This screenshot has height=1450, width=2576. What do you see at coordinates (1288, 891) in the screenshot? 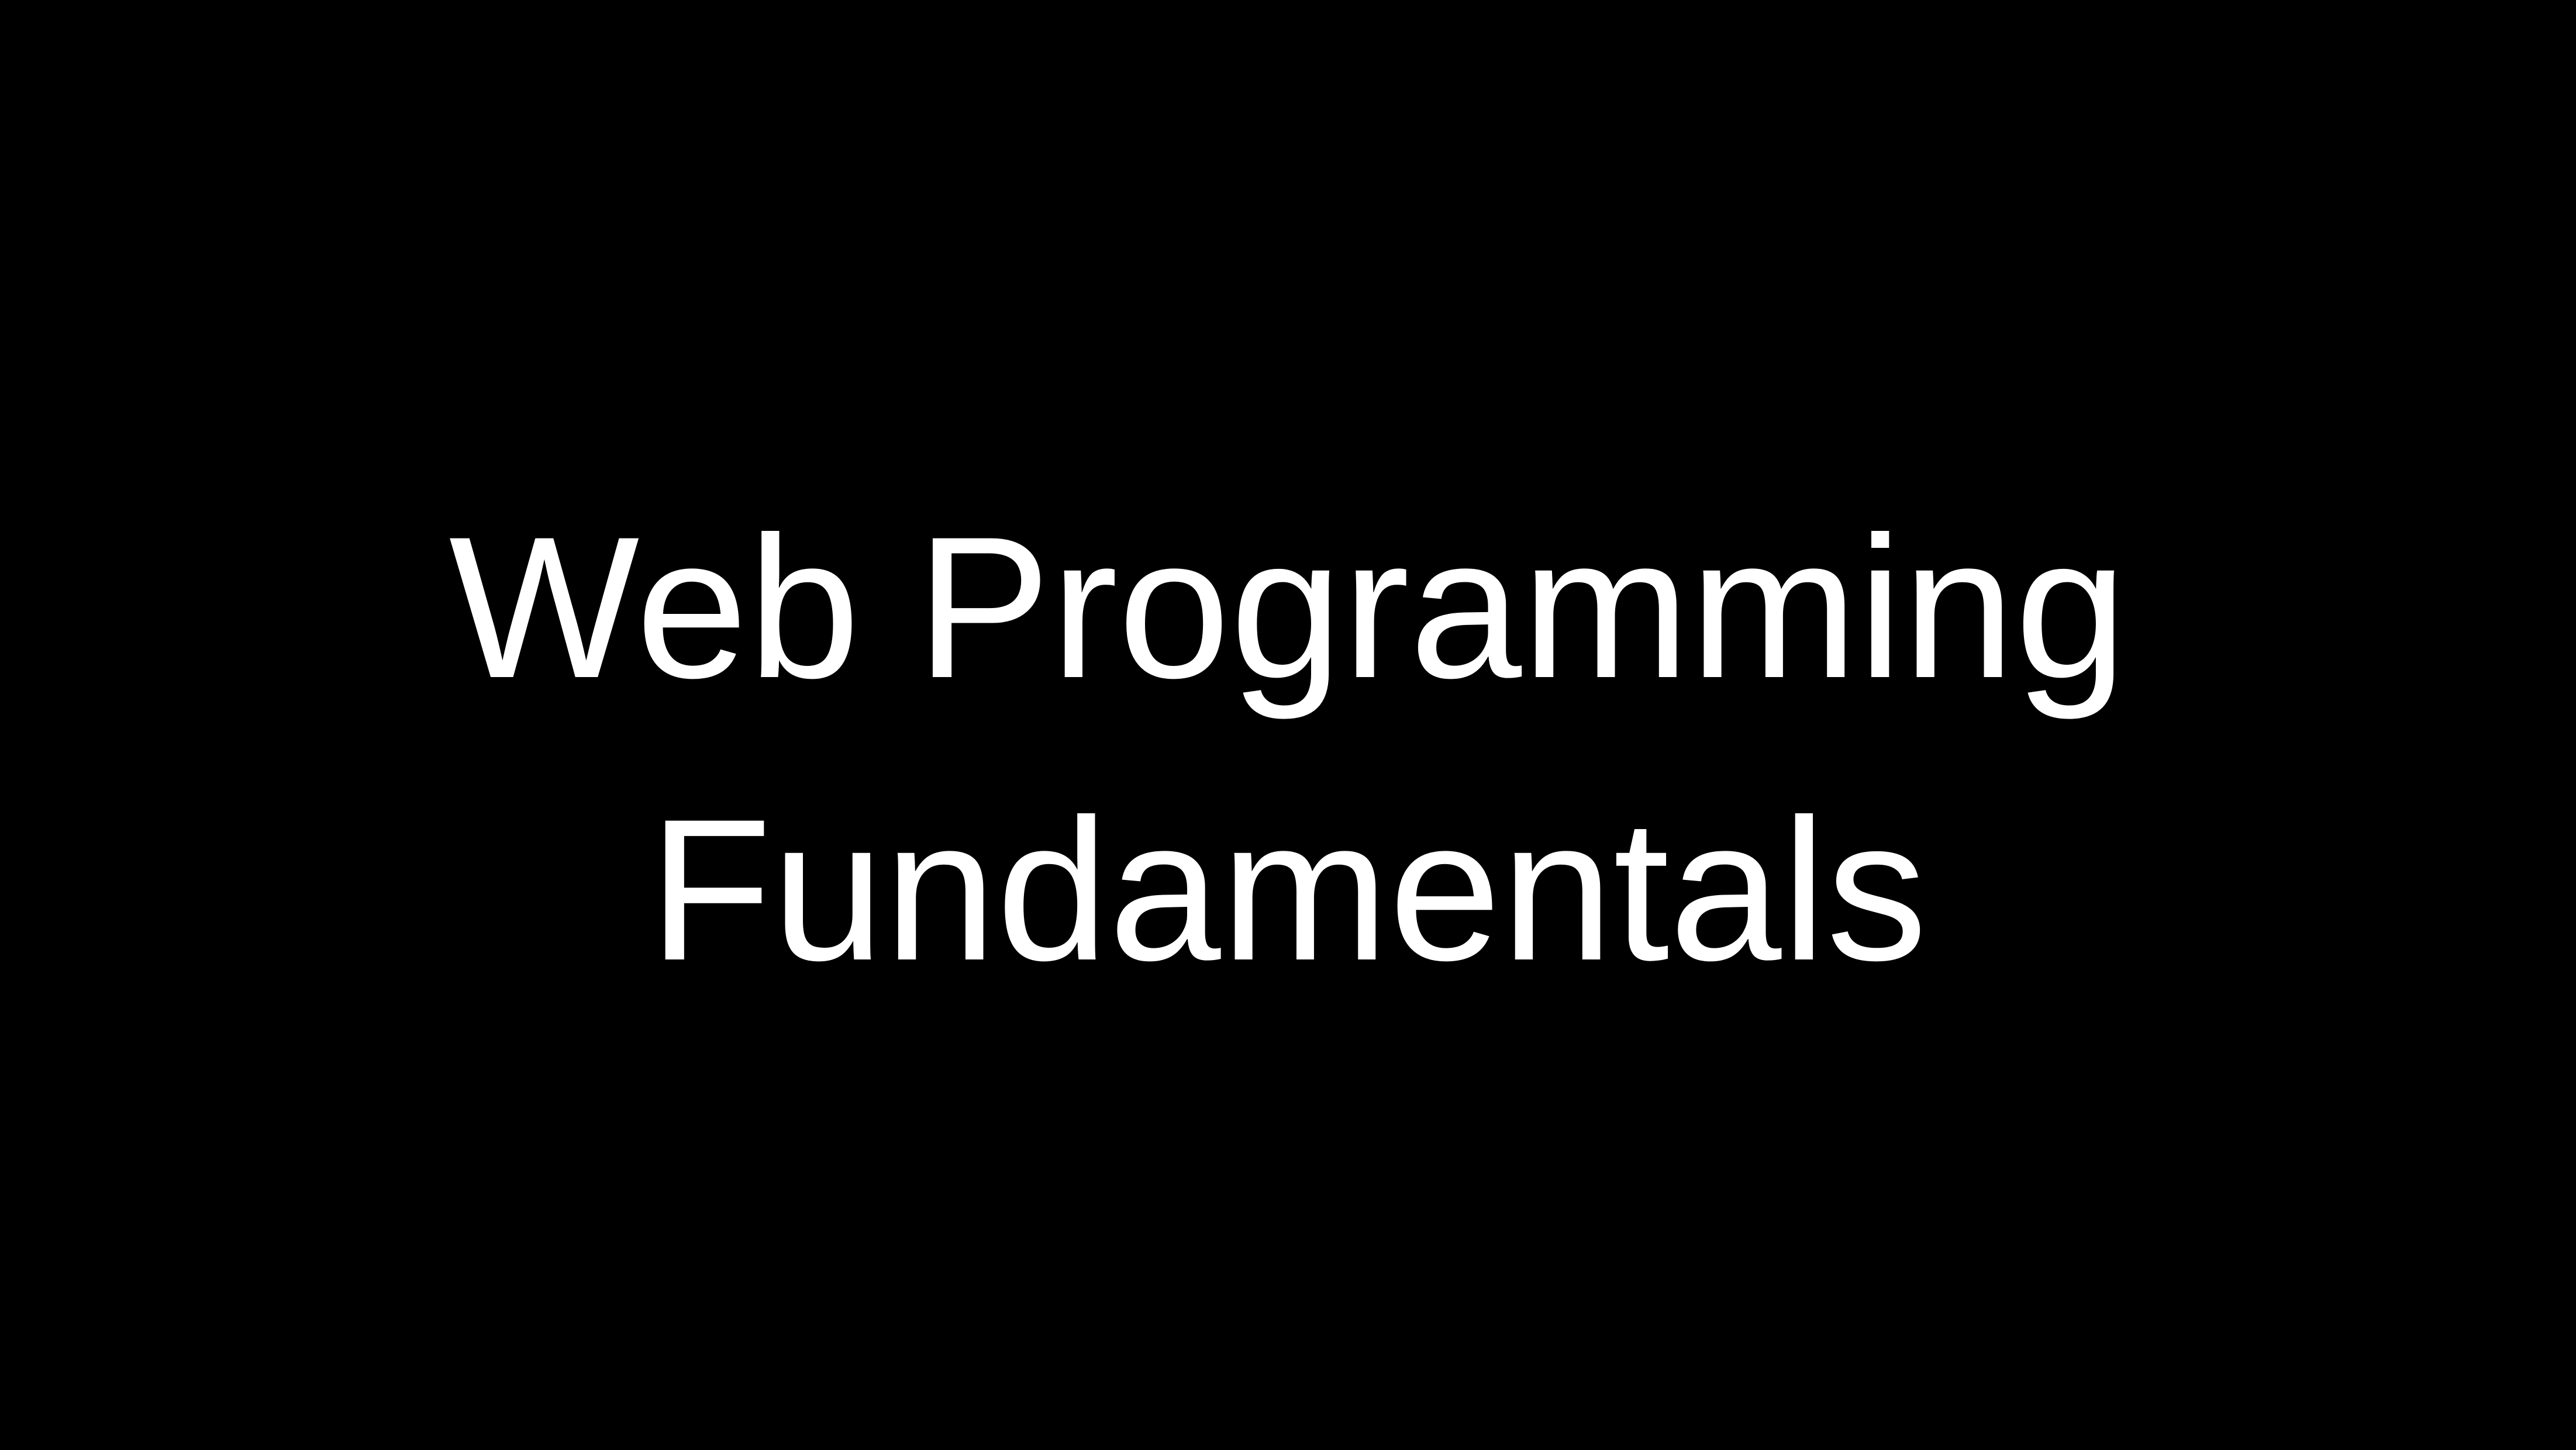
I see `slide-title-line-2: Fundamentals` at bounding box center [1288, 891].